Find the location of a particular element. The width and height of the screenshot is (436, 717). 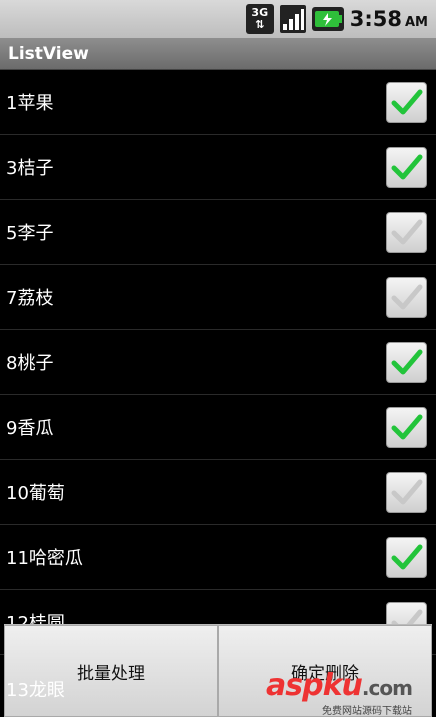

watermark-logo: aspku.com is located at coordinates (339, 685).